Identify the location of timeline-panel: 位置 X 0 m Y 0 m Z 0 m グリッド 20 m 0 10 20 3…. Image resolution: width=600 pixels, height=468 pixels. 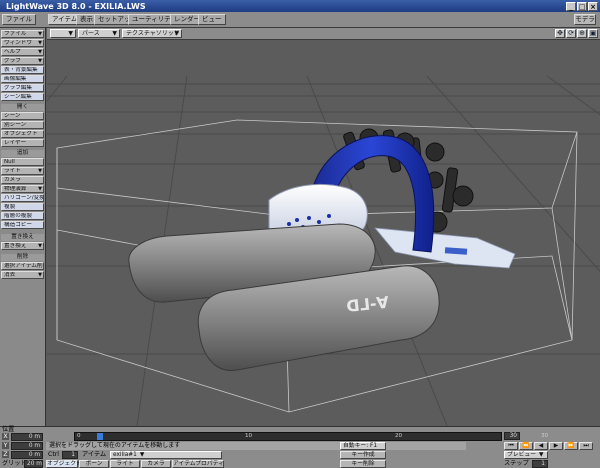
(300, 447).